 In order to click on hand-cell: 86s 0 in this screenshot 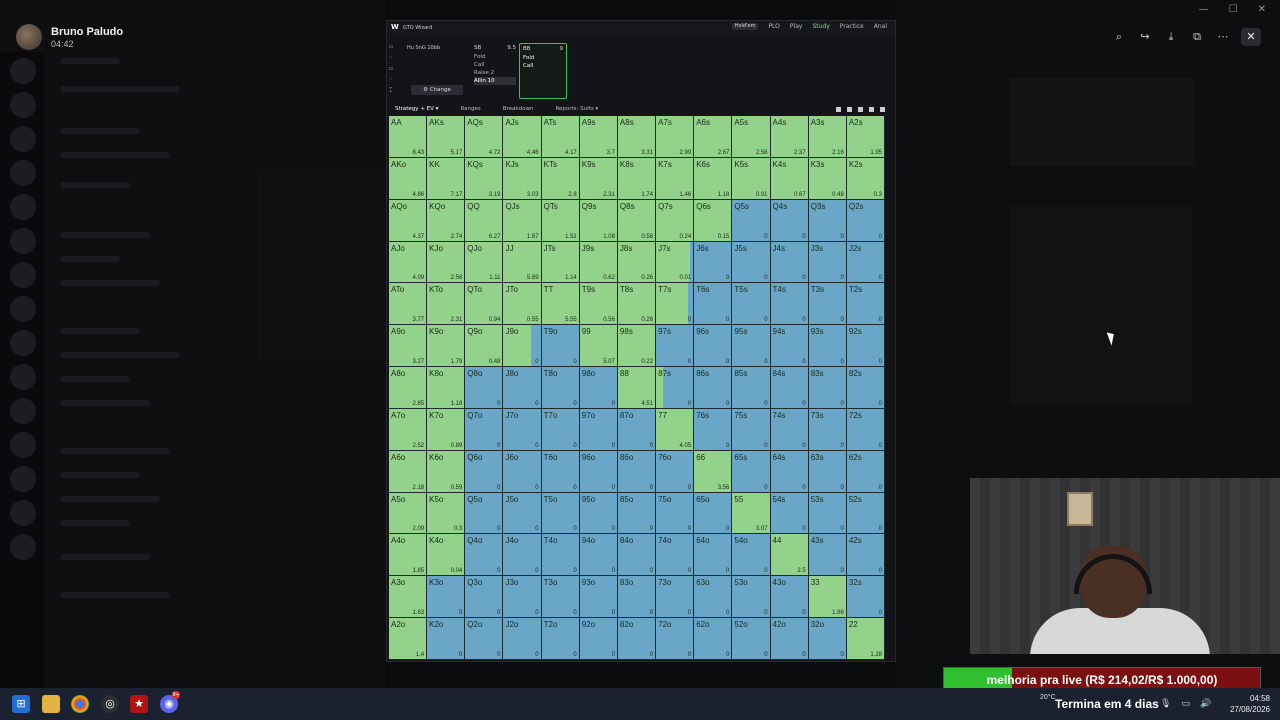, I will do `click(713, 388)`.